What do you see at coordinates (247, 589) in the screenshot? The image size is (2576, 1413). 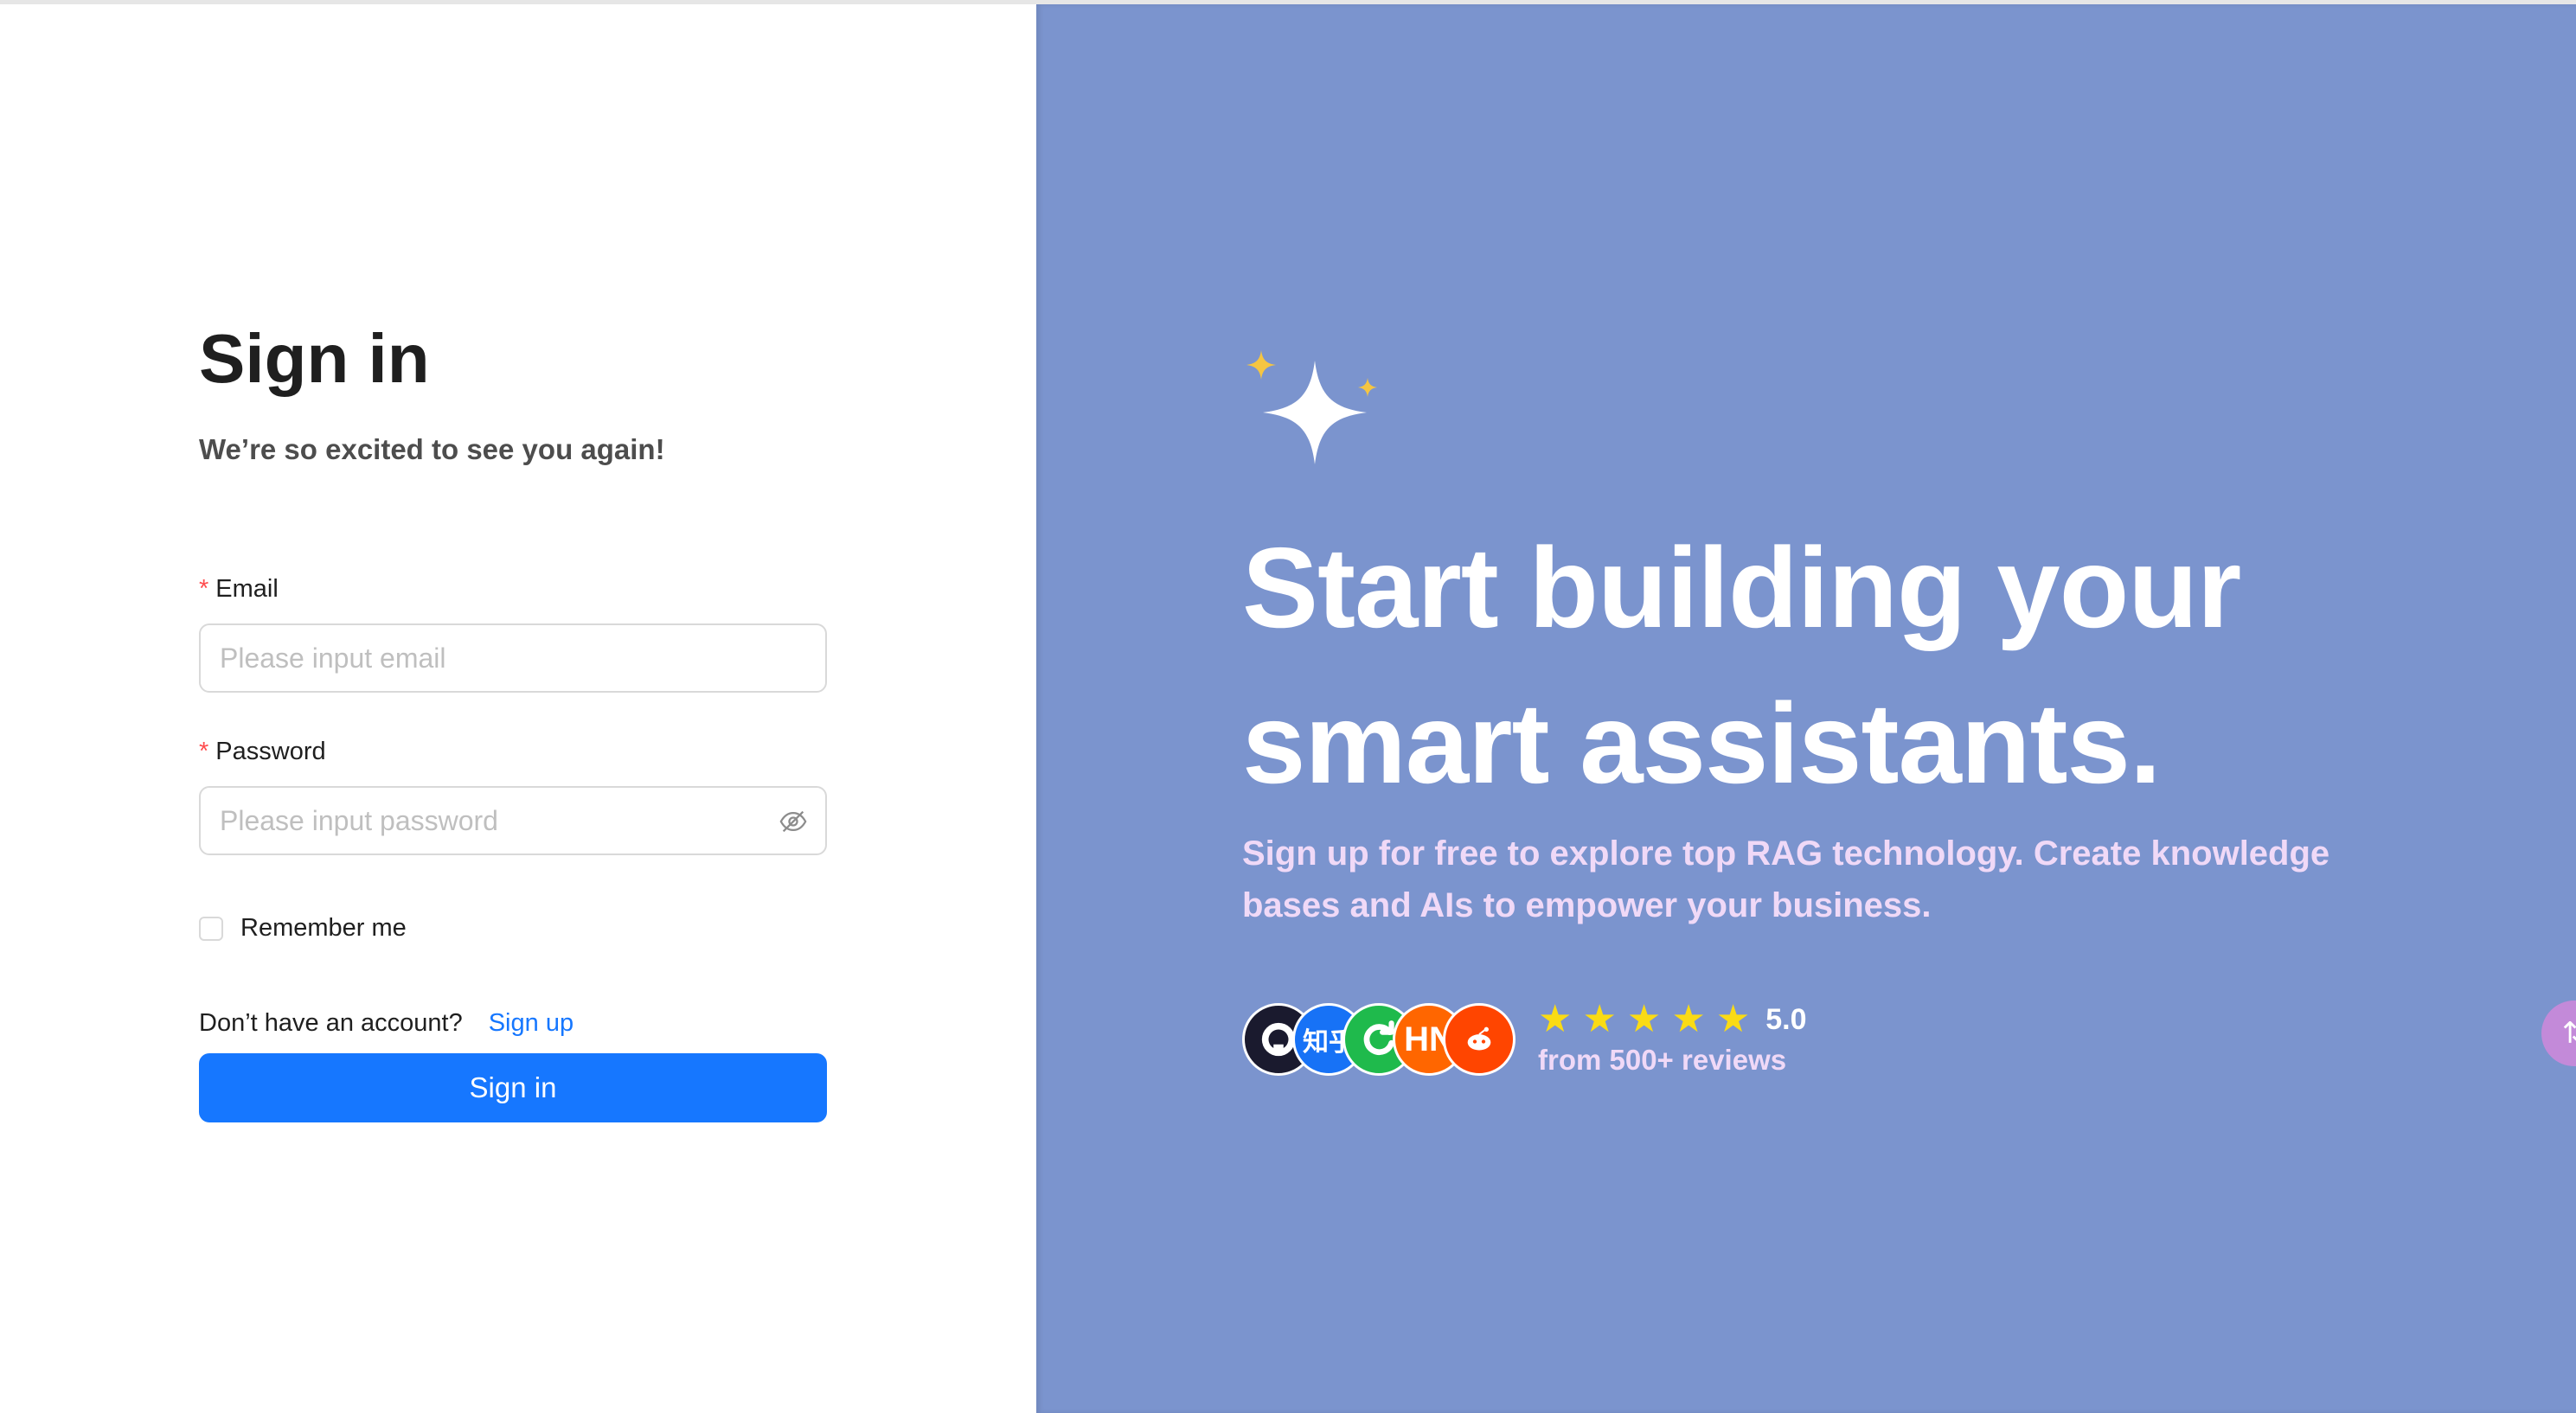 I see `email-label-text: Email` at bounding box center [247, 589].